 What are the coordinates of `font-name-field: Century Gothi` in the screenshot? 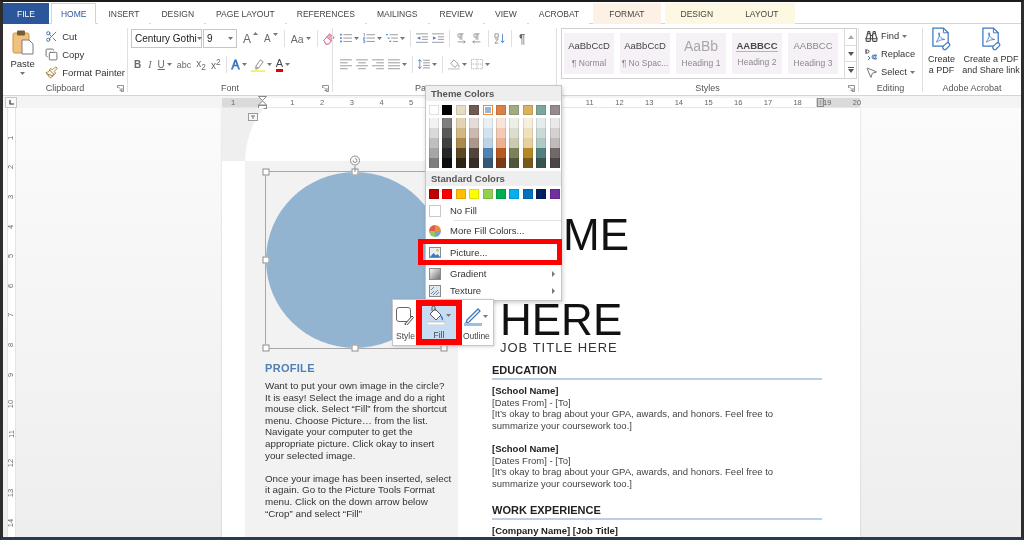 It's located at (166, 38).